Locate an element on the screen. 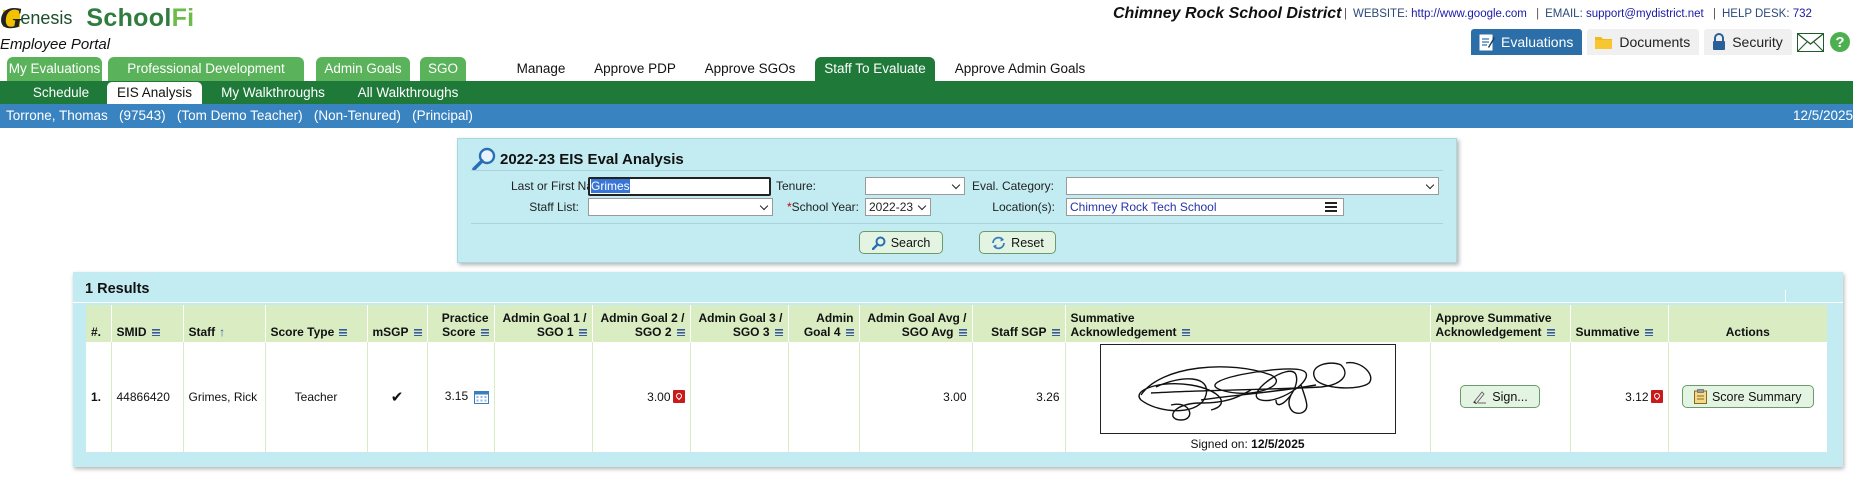 The width and height of the screenshot is (1853, 478). cell-smid: 44866420 is located at coordinates (146, 396).